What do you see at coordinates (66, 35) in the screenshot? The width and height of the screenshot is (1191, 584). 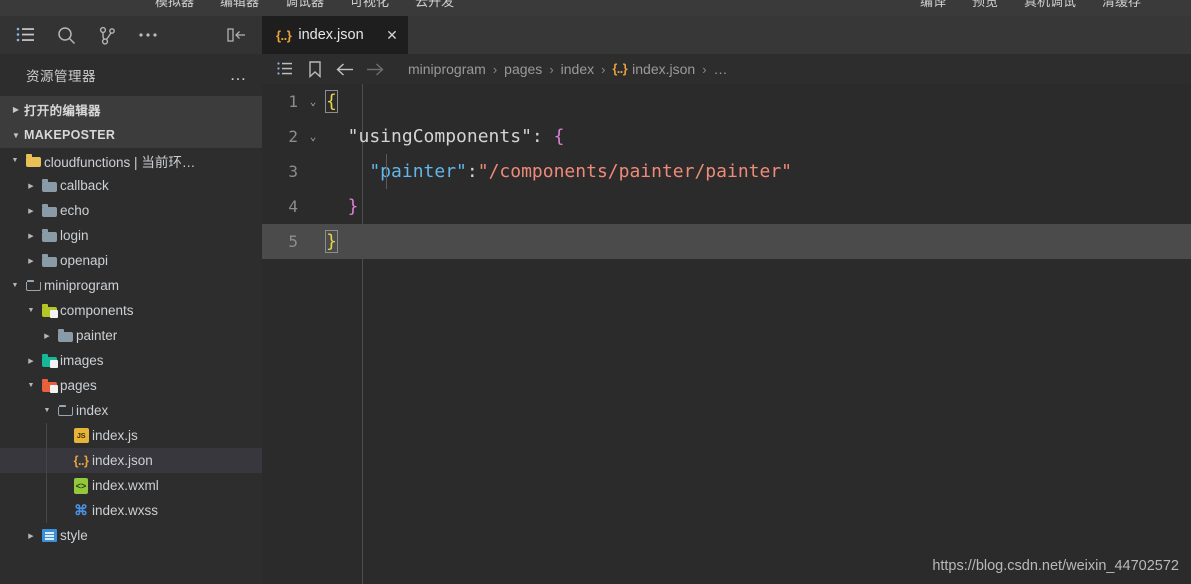 I see `search-icon` at bounding box center [66, 35].